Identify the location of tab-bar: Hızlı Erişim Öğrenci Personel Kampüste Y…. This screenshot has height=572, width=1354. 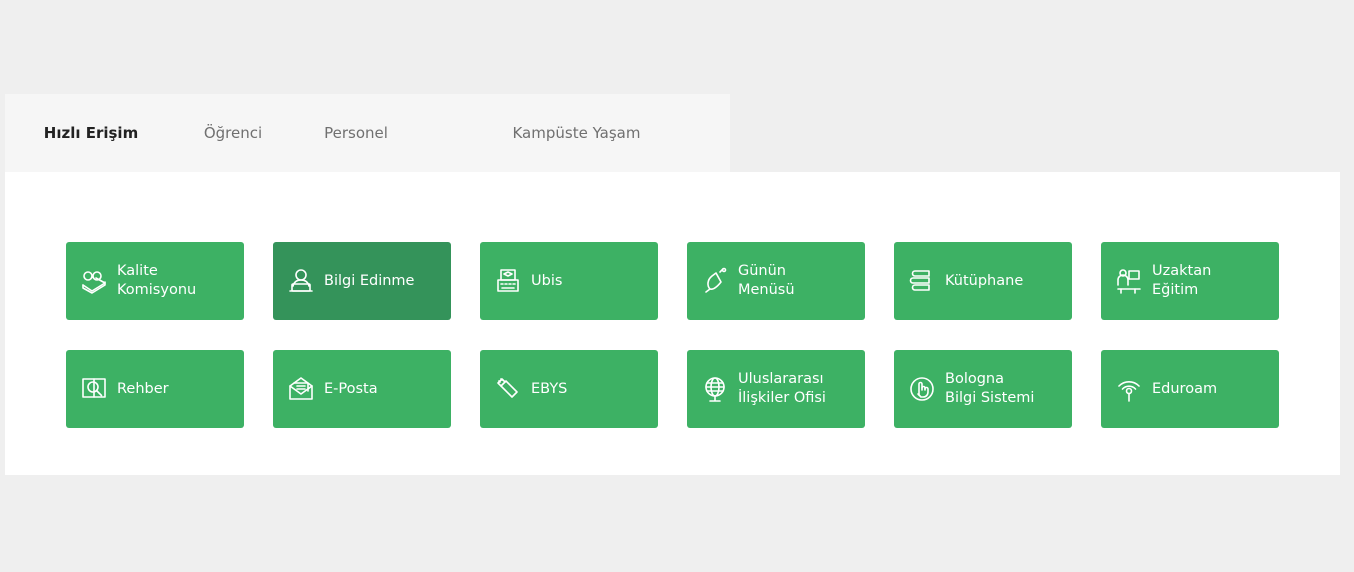
(367, 133).